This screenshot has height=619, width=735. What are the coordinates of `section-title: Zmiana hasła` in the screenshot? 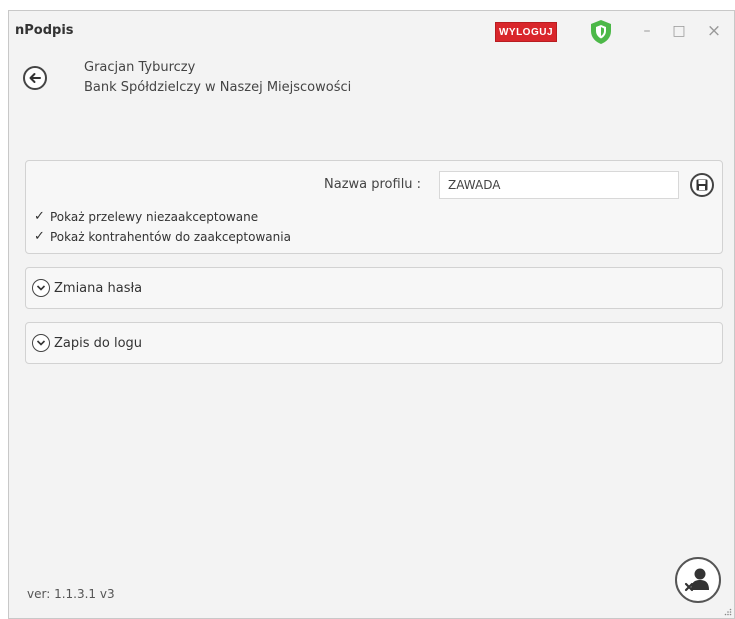 It's located at (98, 288).